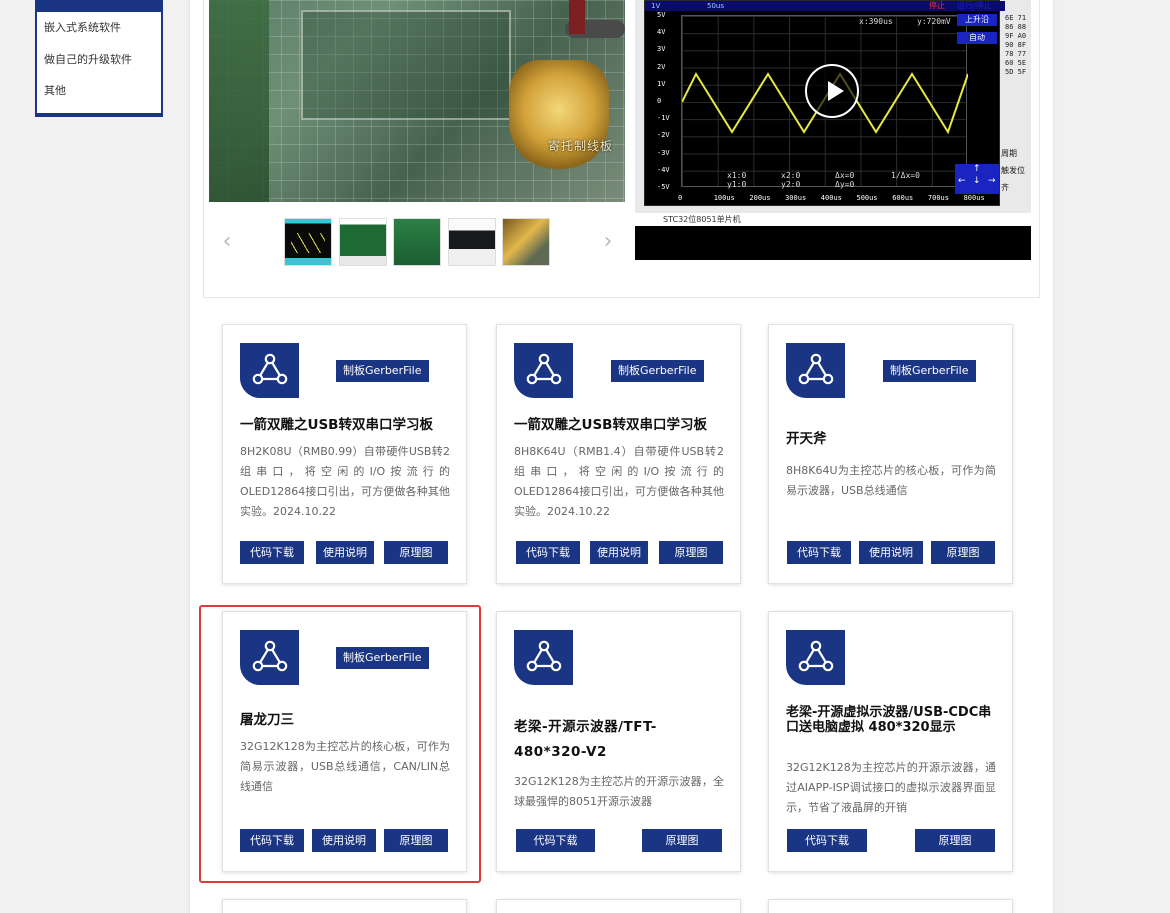 This screenshot has width=1170, height=913. Describe the element at coordinates (663, 187) in the screenshot. I see `y-tick-label: -5V` at that location.